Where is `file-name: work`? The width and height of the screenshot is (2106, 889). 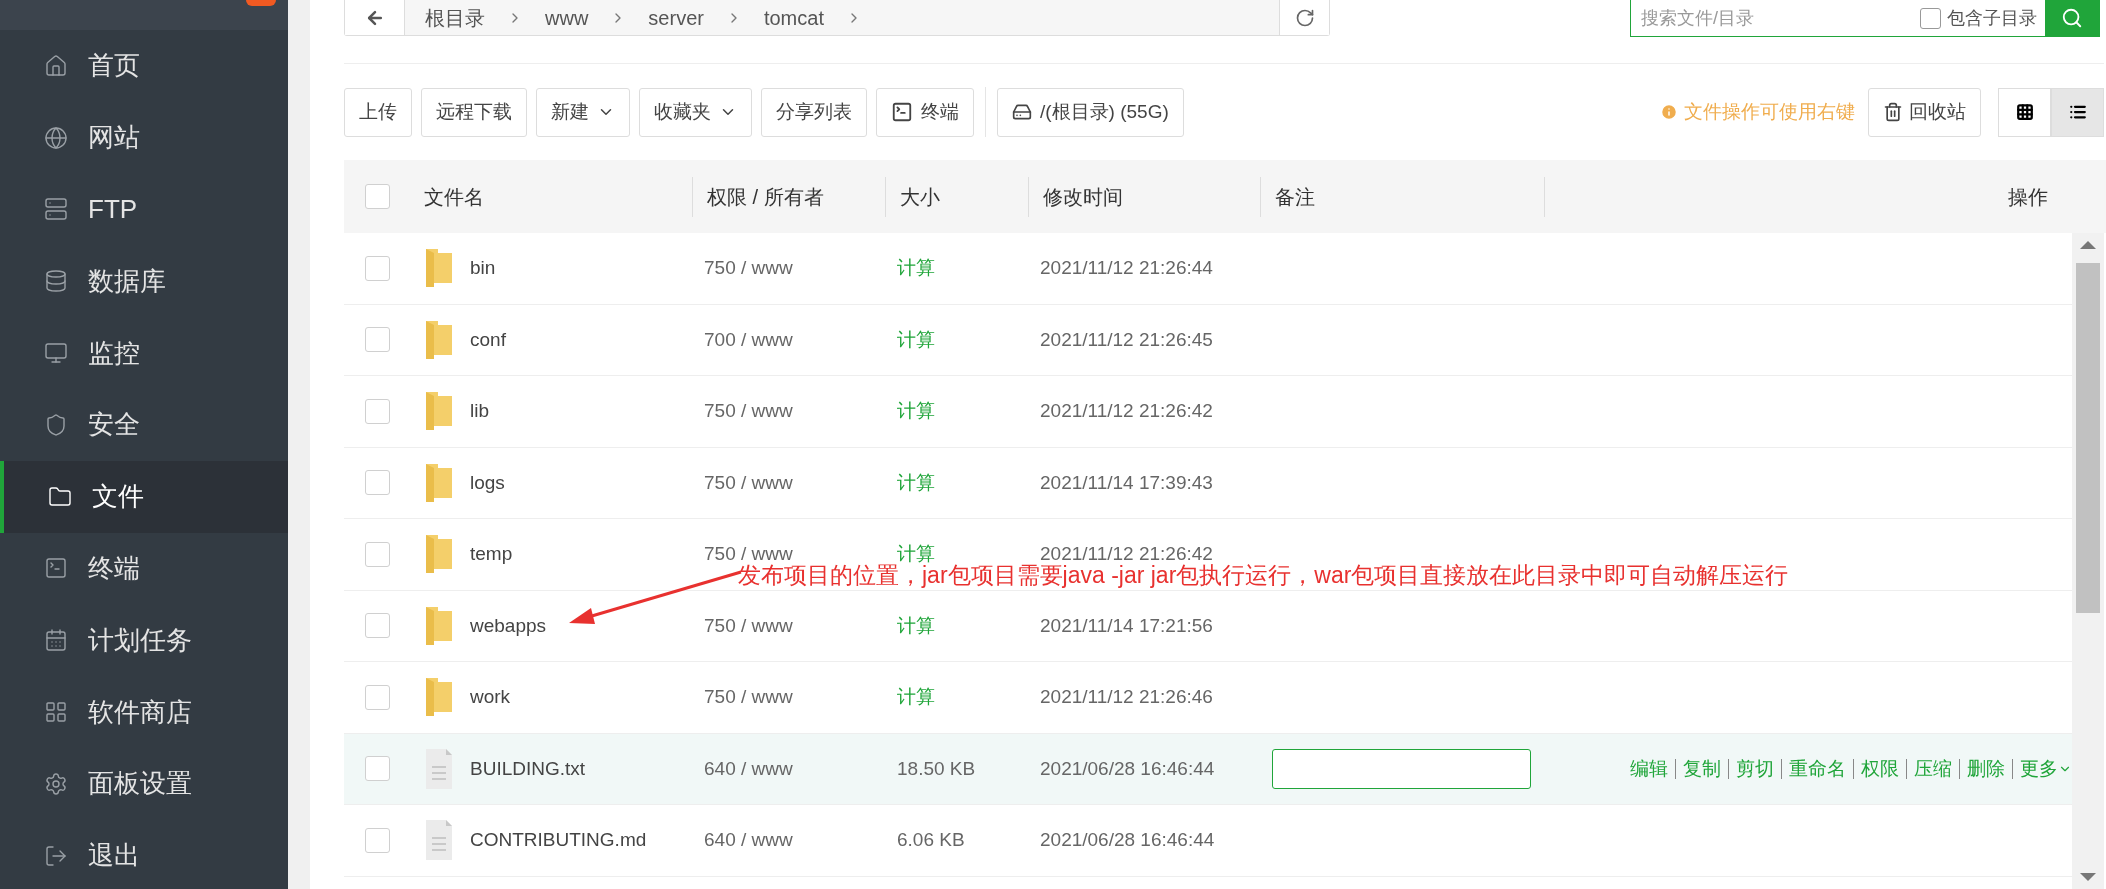 file-name: work is located at coordinates (490, 697).